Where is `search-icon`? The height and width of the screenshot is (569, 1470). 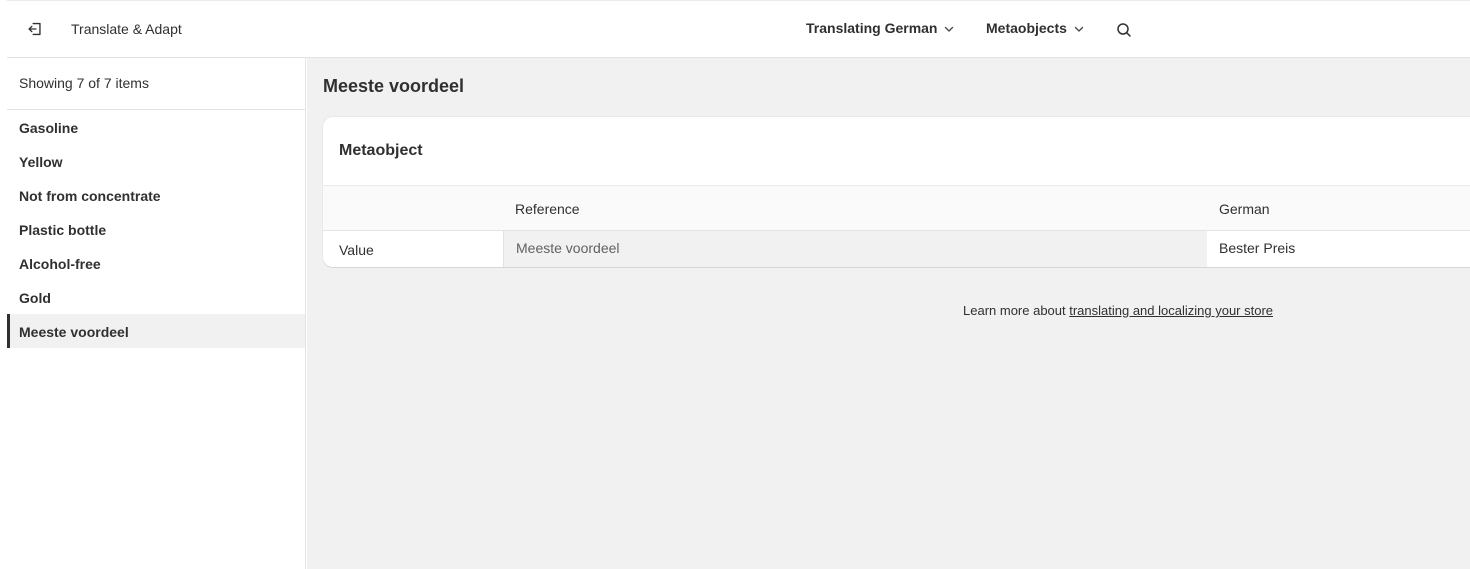
search-icon is located at coordinates (1124, 30).